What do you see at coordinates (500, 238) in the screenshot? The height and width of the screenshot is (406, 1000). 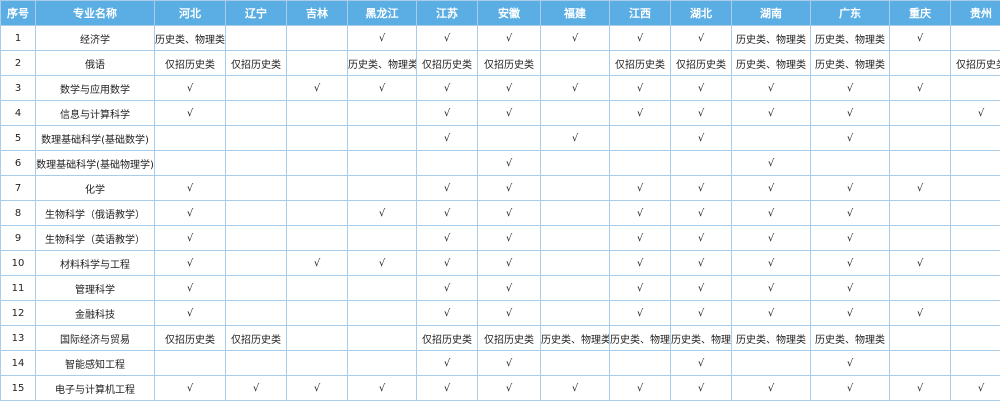 I see `table-row: 9 生物科学（英语教学） √ √ √ √ √ √ √` at bounding box center [500, 238].